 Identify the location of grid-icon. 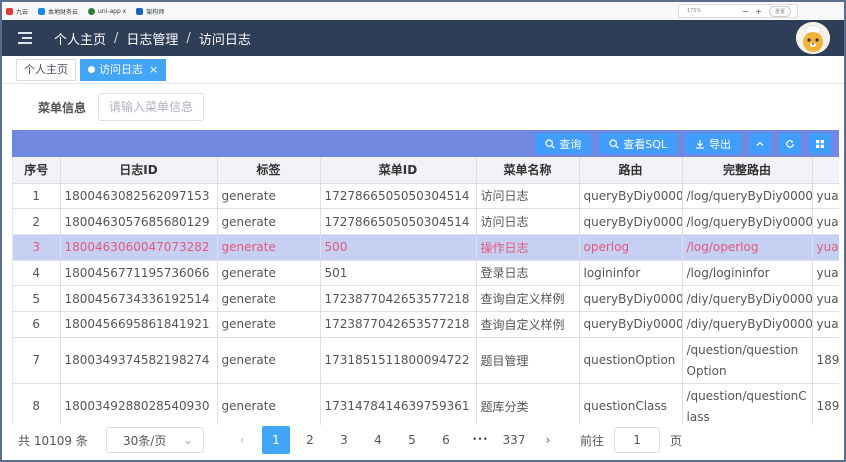
(820, 143).